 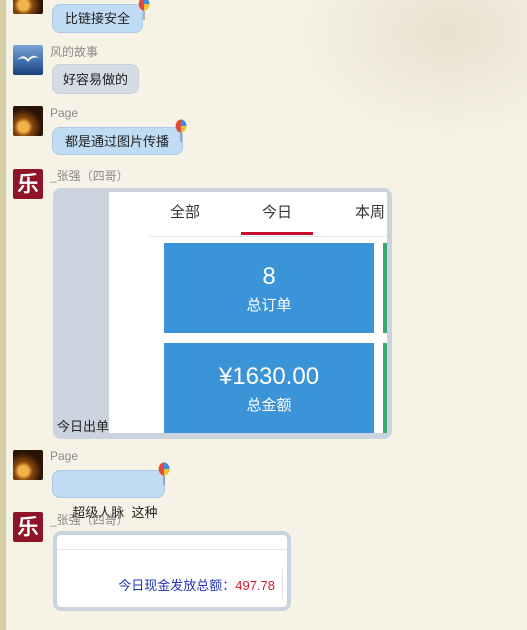 What do you see at coordinates (3, 315) in the screenshot?
I see `window-edge` at bounding box center [3, 315].